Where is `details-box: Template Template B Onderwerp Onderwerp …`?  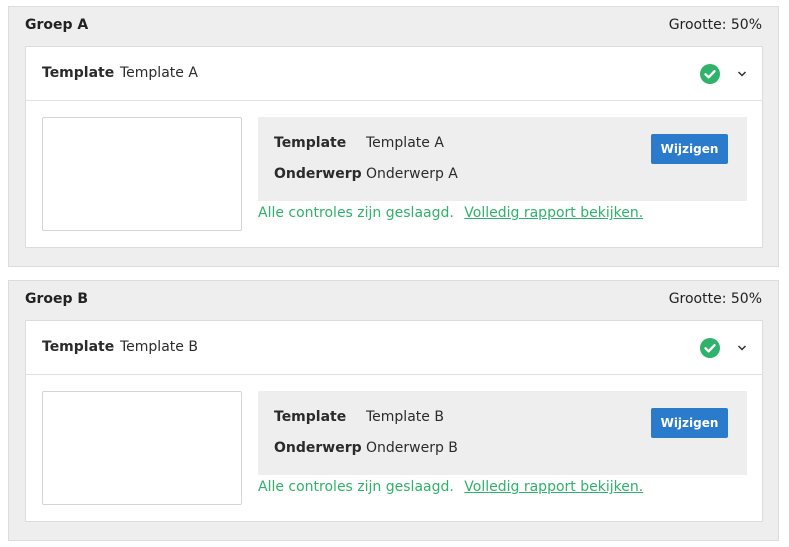 details-box: Template Template B Onderwerp Onderwerp … is located at coordinates (502, 433).